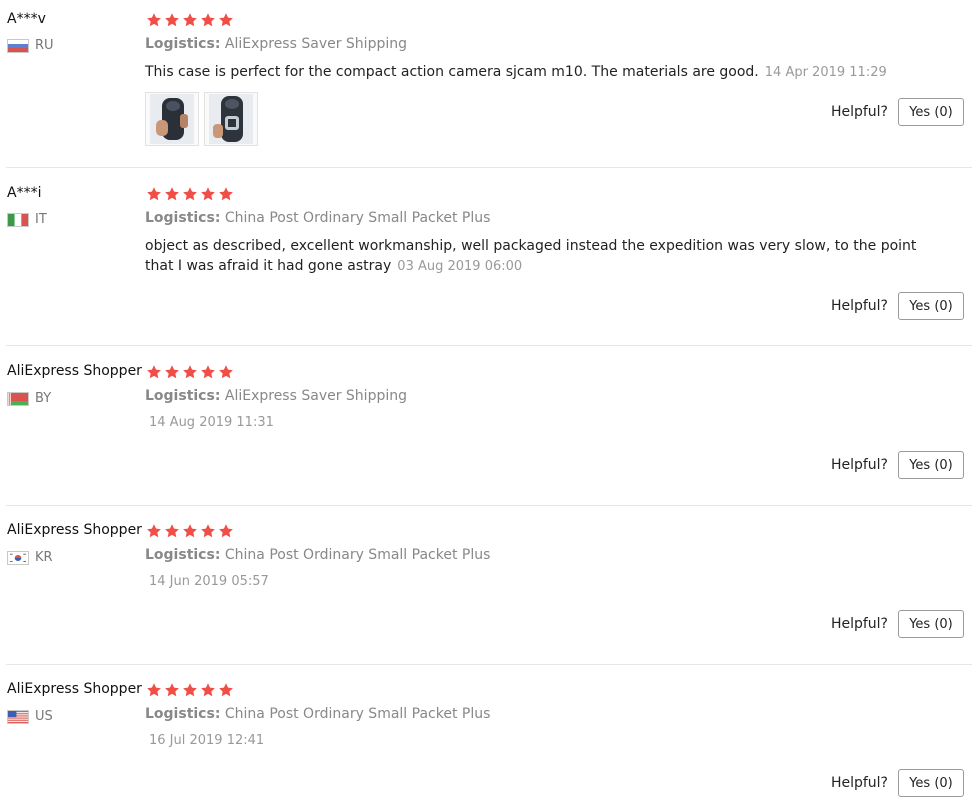 This screenshot has width=972, height=809. I want to click on usa-flag-icon, so click(18, 716).